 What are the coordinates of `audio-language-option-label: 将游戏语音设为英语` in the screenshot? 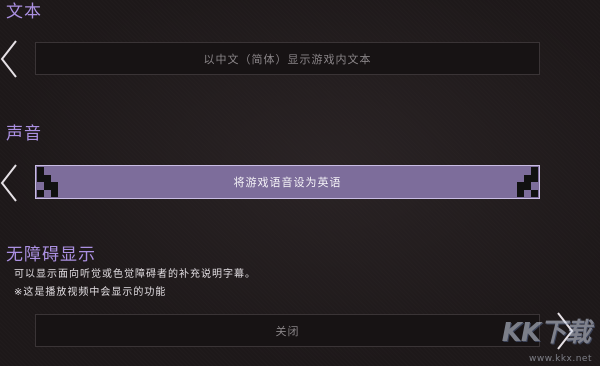 It's located at (287, 182).